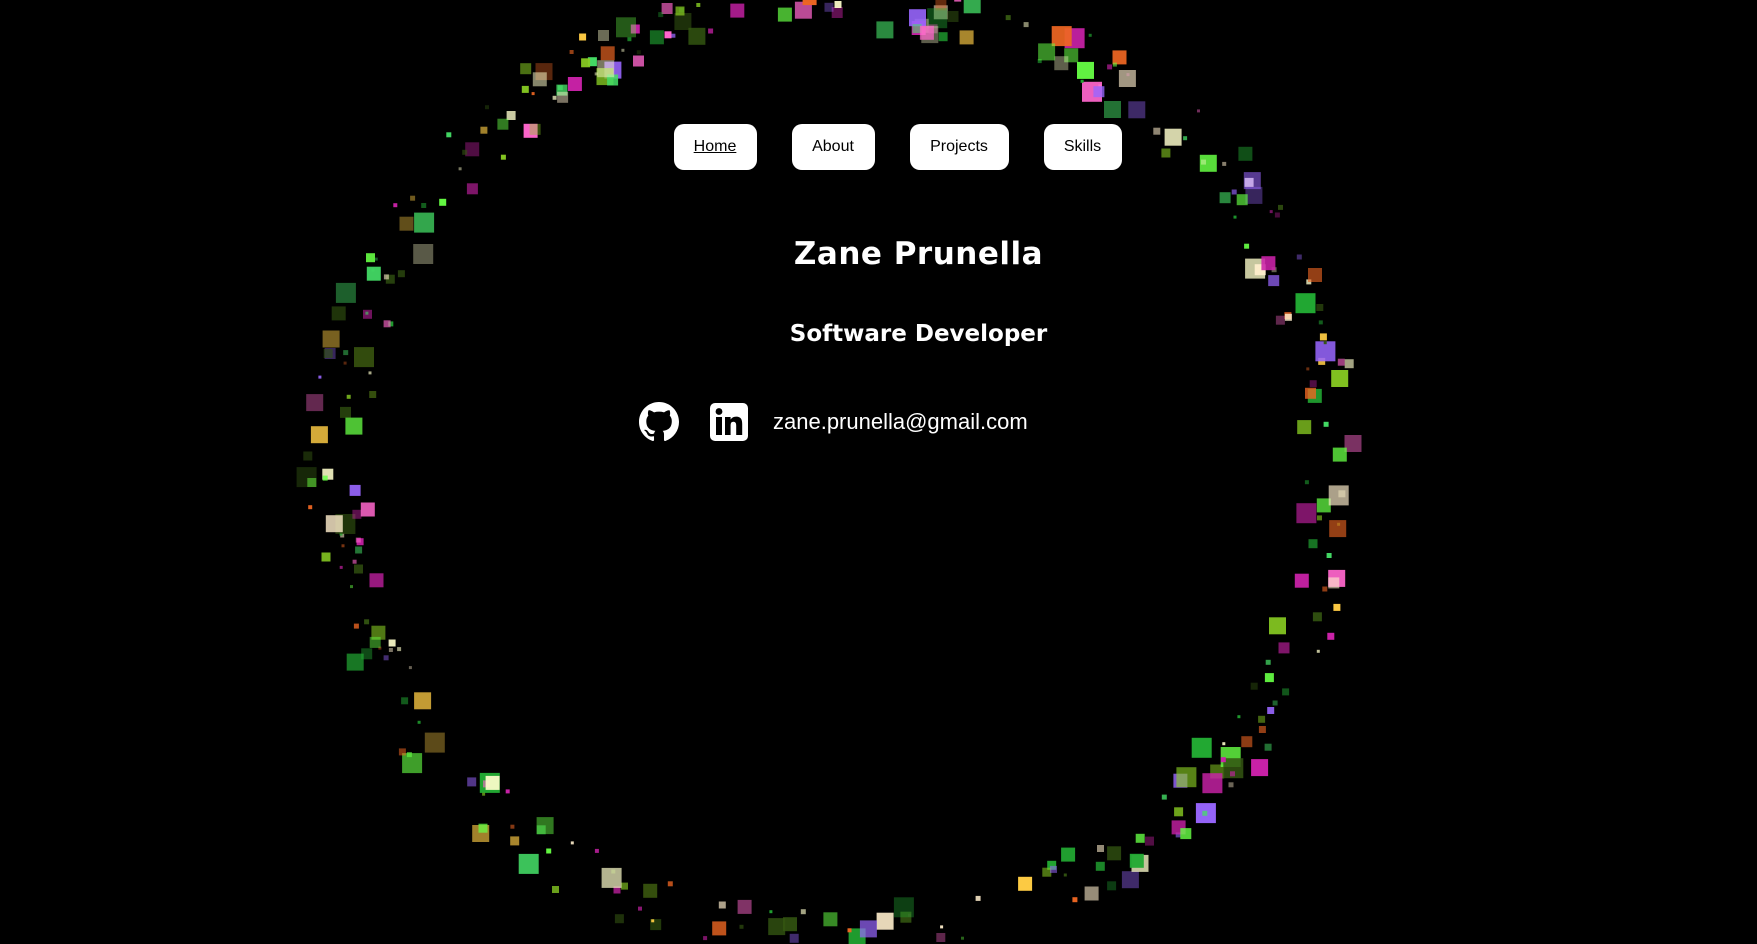 The image size is (1757, 944). Describe the element at coordinates (1082, 147) in the screenshot. I see `nav-skills-button: Skills` at that location.